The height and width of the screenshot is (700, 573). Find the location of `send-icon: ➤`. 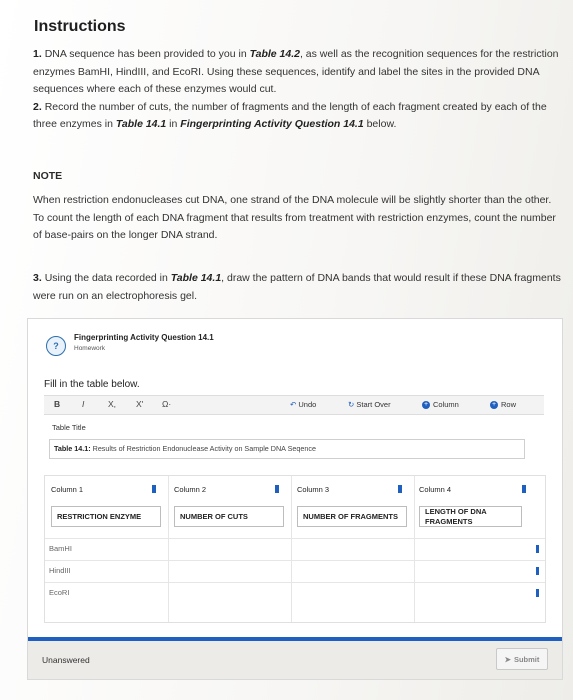

send-icon: ➤ is located at coordinates (507, 659).